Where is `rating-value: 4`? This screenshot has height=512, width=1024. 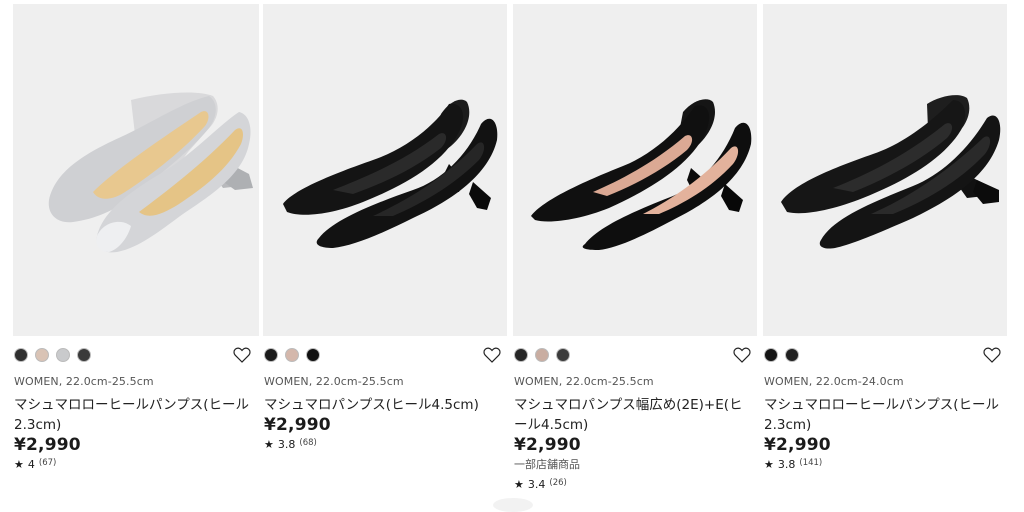
rating-value: 4 is located at coordinates (31, 464).